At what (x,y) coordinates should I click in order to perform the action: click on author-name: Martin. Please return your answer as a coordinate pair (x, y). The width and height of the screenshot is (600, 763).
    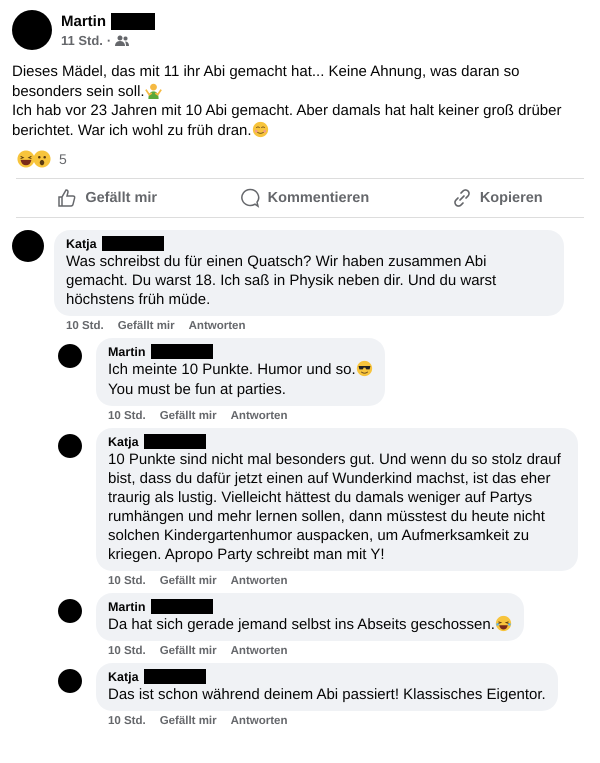
    Looking at the image, I should click on (83, 21).